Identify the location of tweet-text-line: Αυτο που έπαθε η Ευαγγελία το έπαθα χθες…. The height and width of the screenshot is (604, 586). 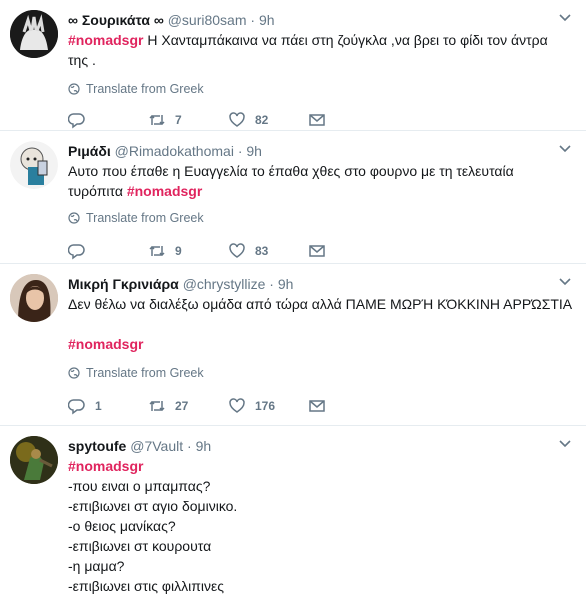
(291, 171).